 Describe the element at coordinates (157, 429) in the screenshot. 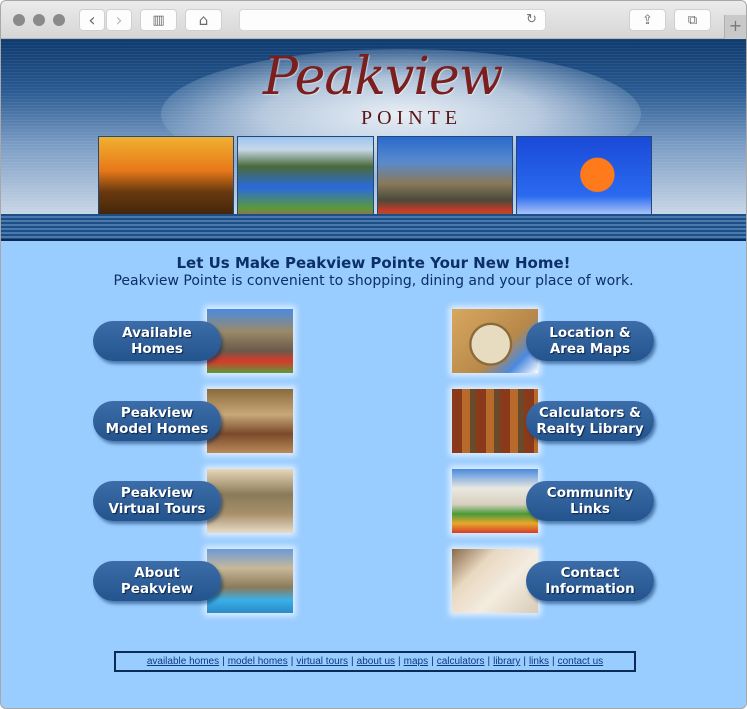

I see `button-label-line2: Model Homes` at that location.